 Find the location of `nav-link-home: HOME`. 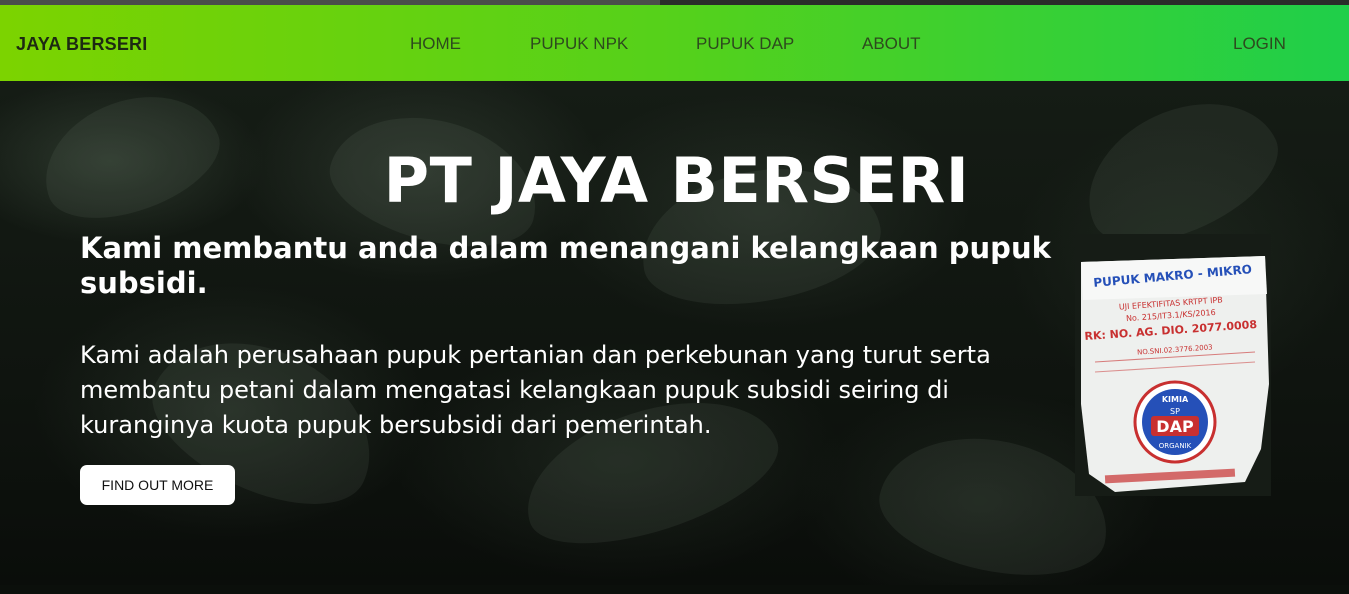

nav-link-home: HOME is located at coordinates (435, 44).